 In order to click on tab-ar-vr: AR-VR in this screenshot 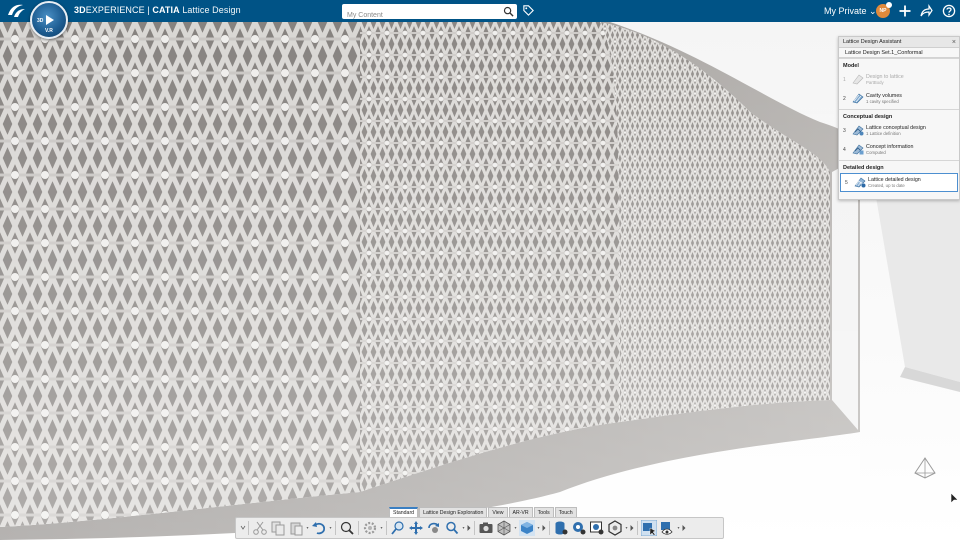, I will do `click(520, 512)`.